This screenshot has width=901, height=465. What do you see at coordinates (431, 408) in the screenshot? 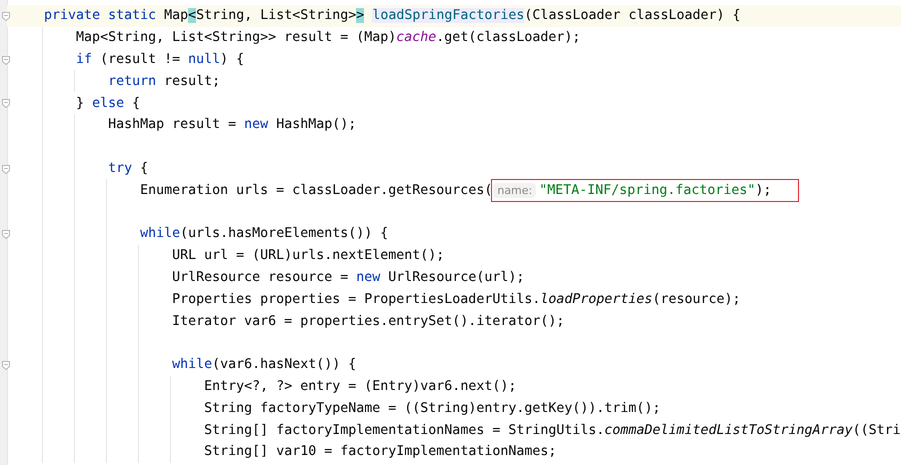
I see `code-text: String factoryTypeName = ((String)entry.getKey()).trim();` at bounding box center [431, 408].